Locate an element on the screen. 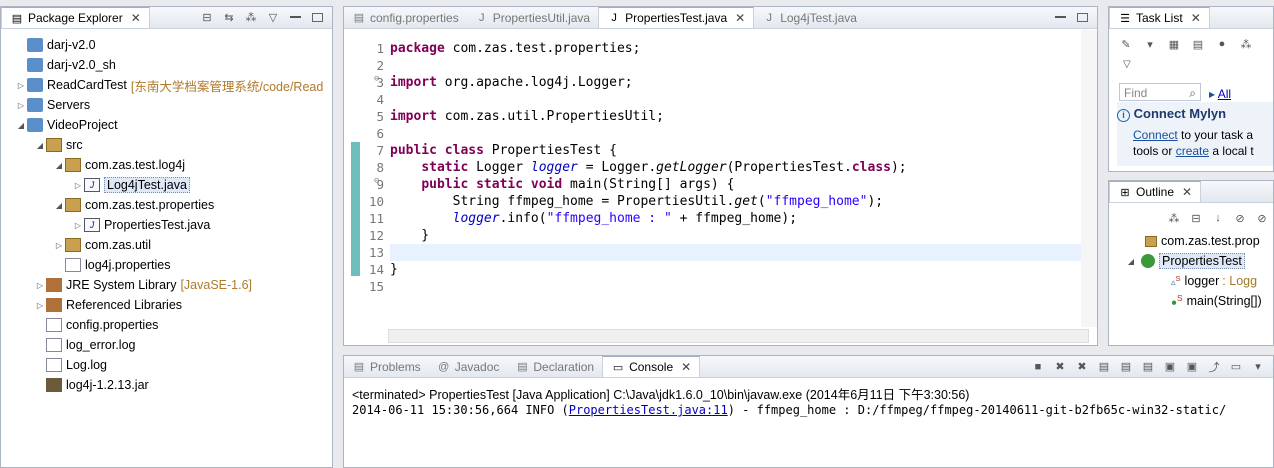 The height and width of the screenshot is (468, 1274). pin-console-icon: ⤴ is located at coordinates (1214, 367).